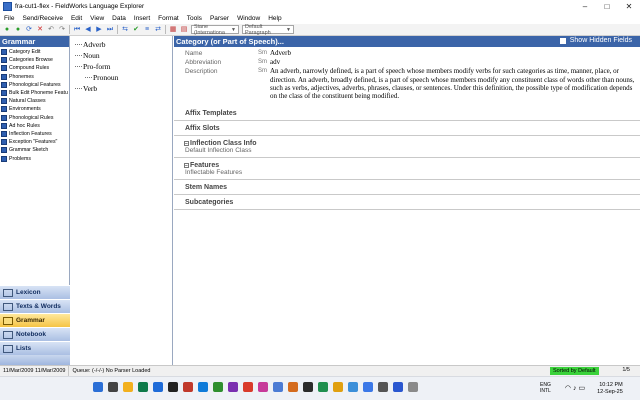  Describe the element at coordinates (34, 93) in the screenshot. I see `tool-bulk-edit-phoneme-features: Bulk Edit Phoneme Featu` at that location.